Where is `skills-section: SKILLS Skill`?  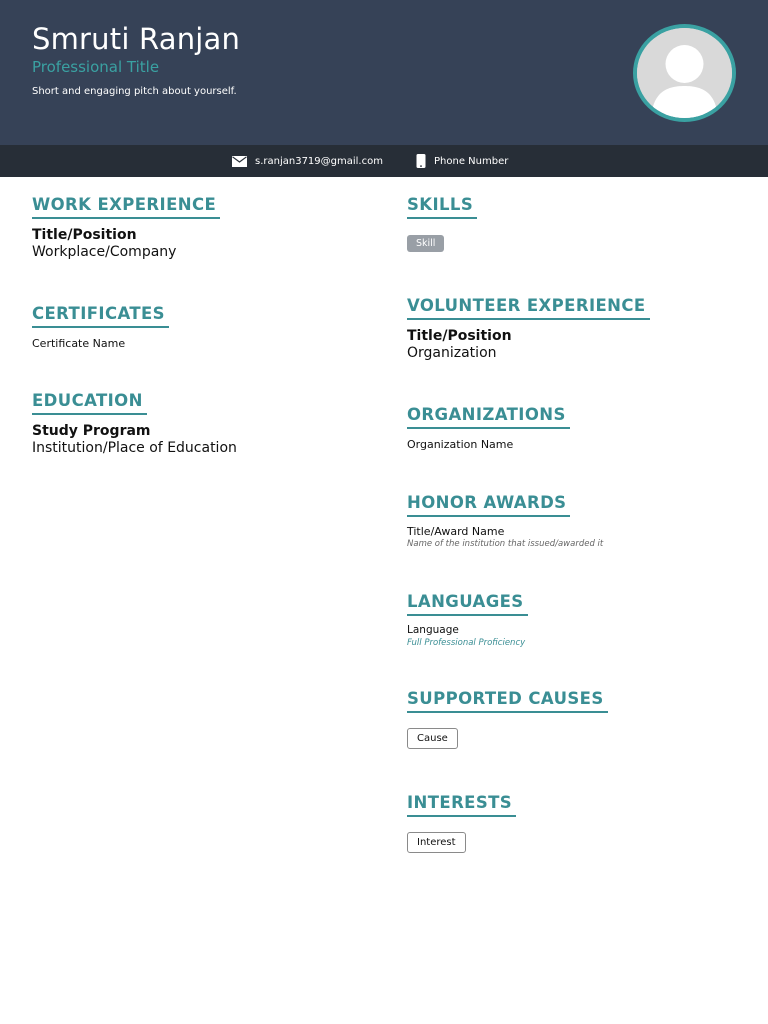
skills-section: SKILLS Skill is located at coordinates (442, 223).